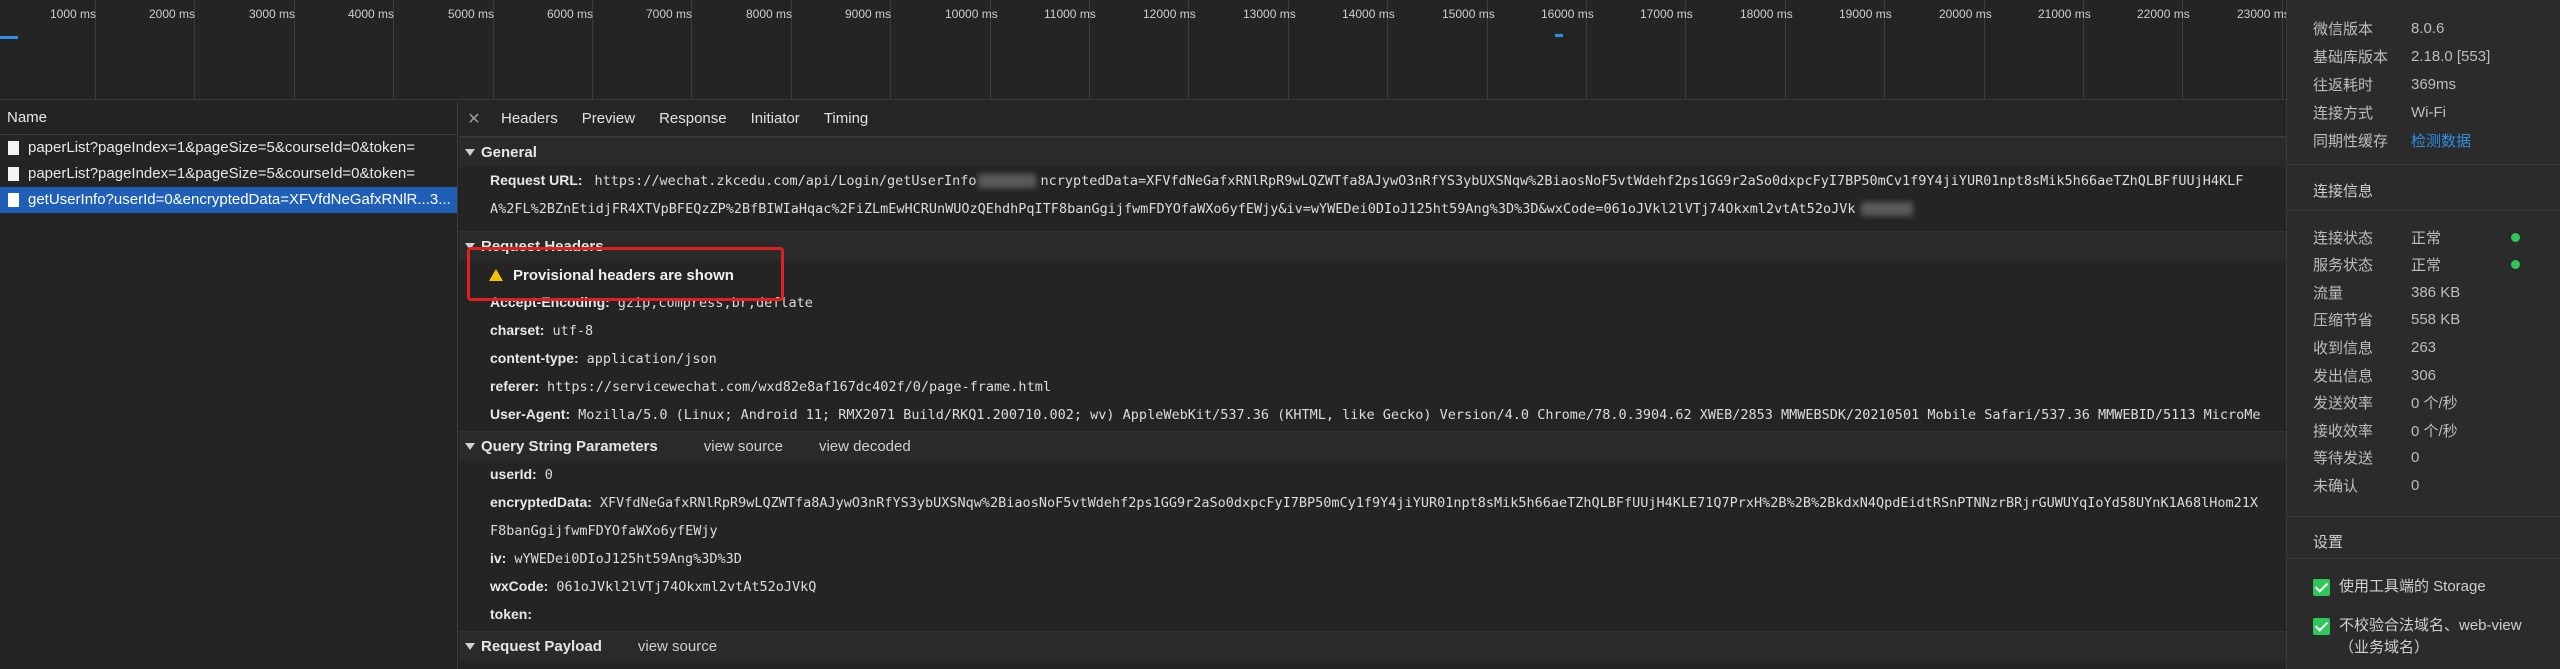  I want to click on view-decoded-link: view decoded, so click(865, 446).